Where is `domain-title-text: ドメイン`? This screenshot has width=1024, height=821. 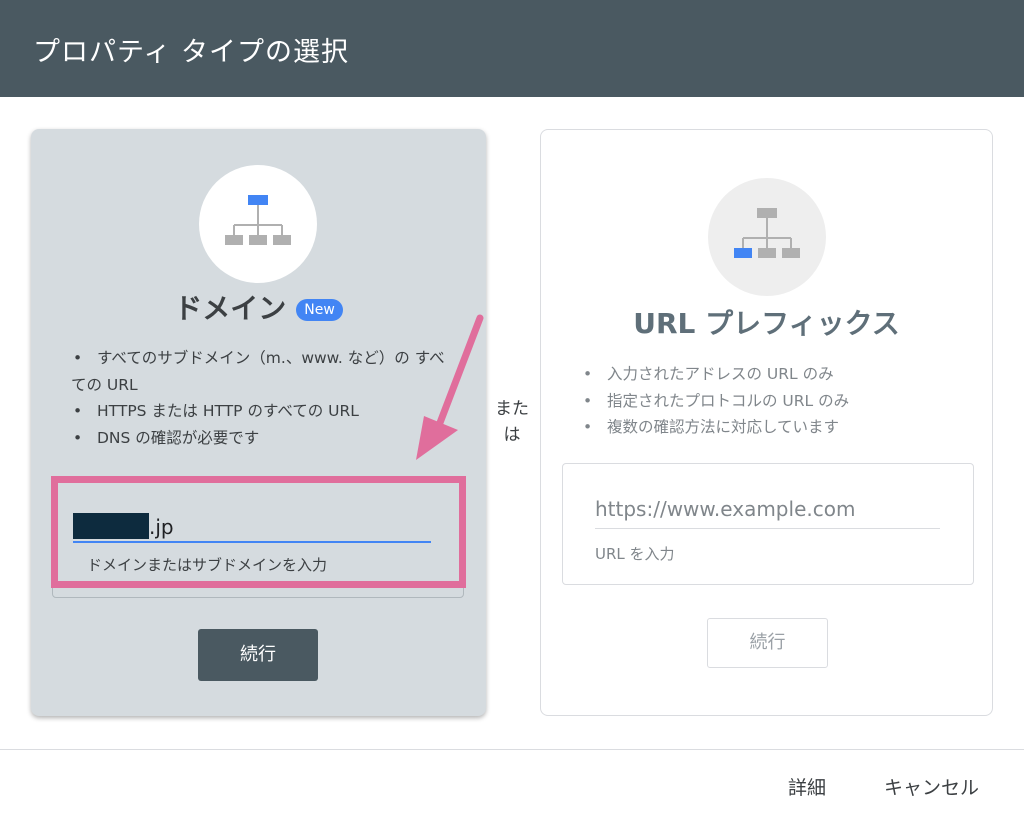
domain-title-text: ドメイン is located at coordinates (230, 308).